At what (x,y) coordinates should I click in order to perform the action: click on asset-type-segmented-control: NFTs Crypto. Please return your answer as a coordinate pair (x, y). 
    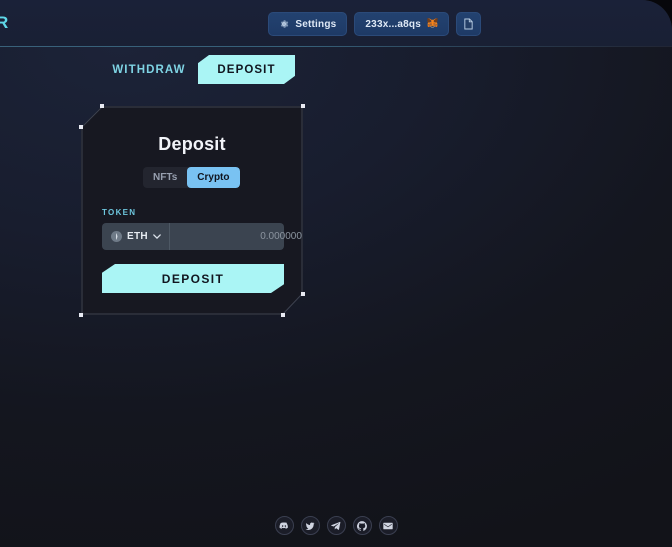
    Looking at the image, I should click on (191, 177).